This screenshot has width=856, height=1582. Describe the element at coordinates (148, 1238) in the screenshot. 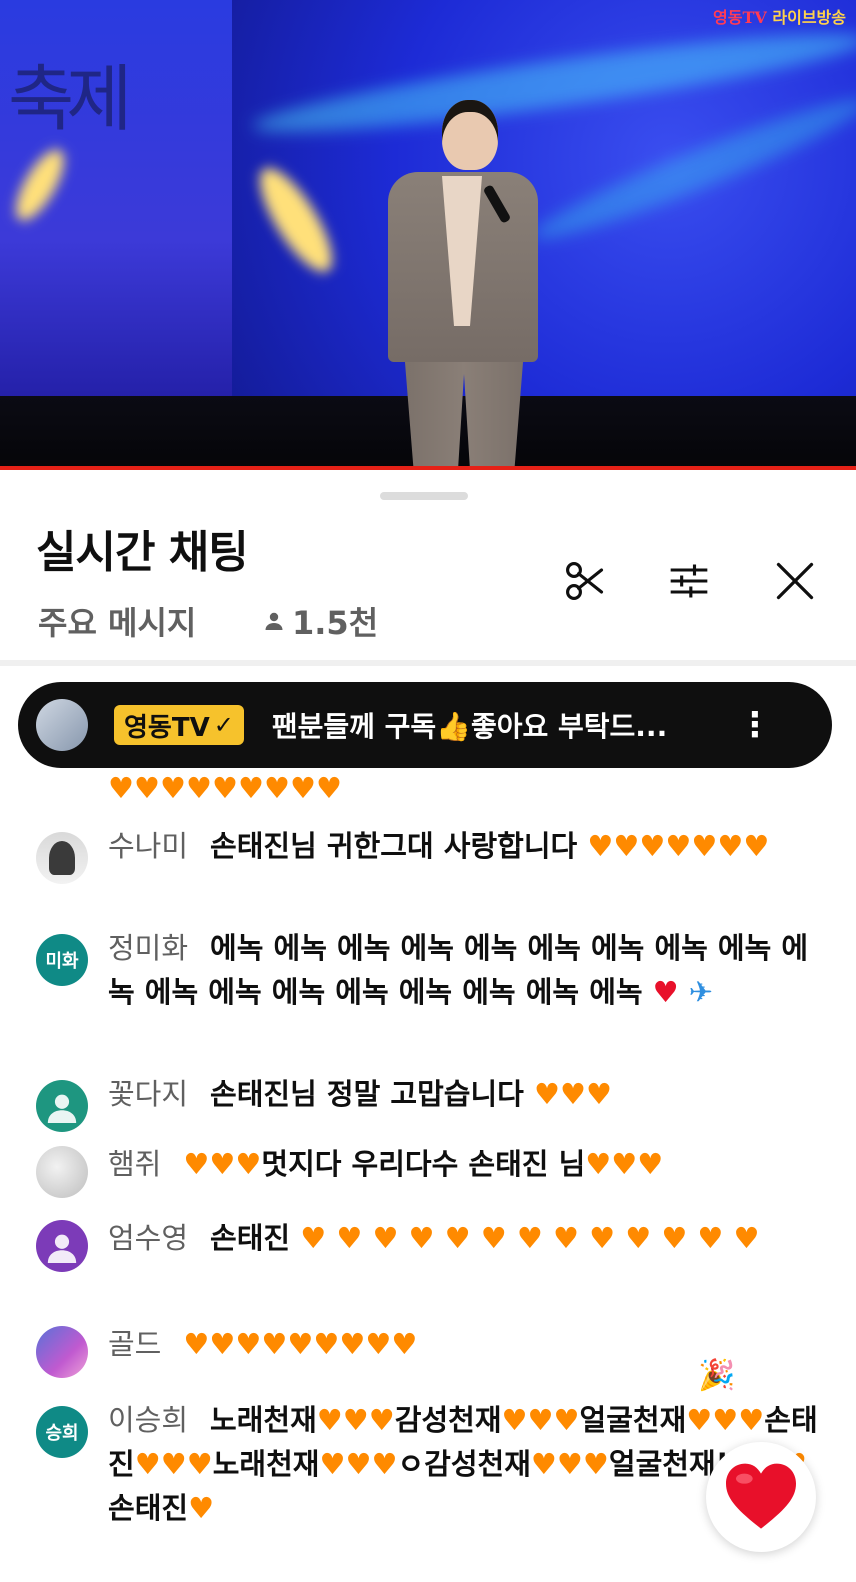

I see `message-author: 엄수영` at that location.